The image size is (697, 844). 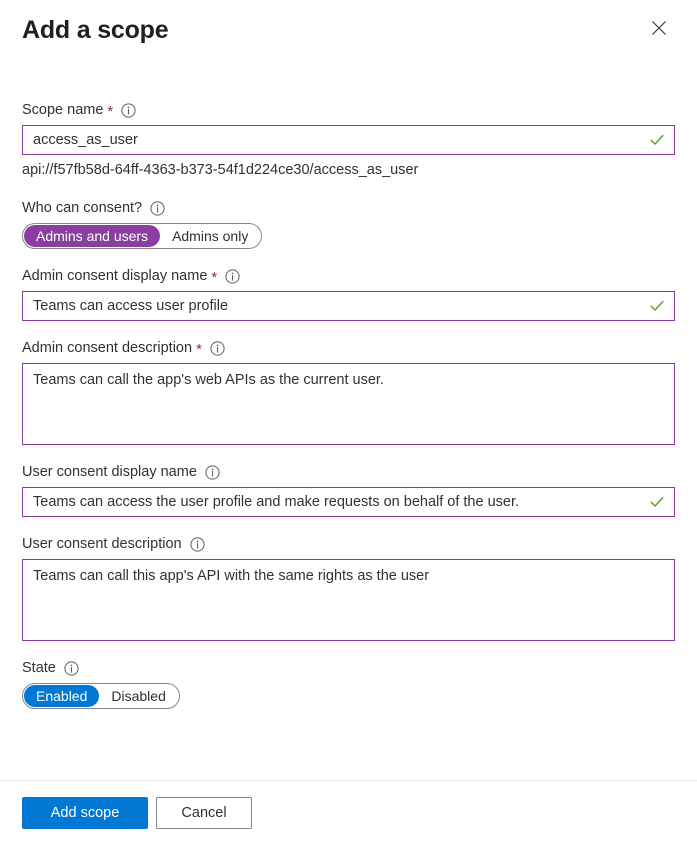 I want to click on pill-admins-and-users: Admins and users, so click(x=92, y=236).